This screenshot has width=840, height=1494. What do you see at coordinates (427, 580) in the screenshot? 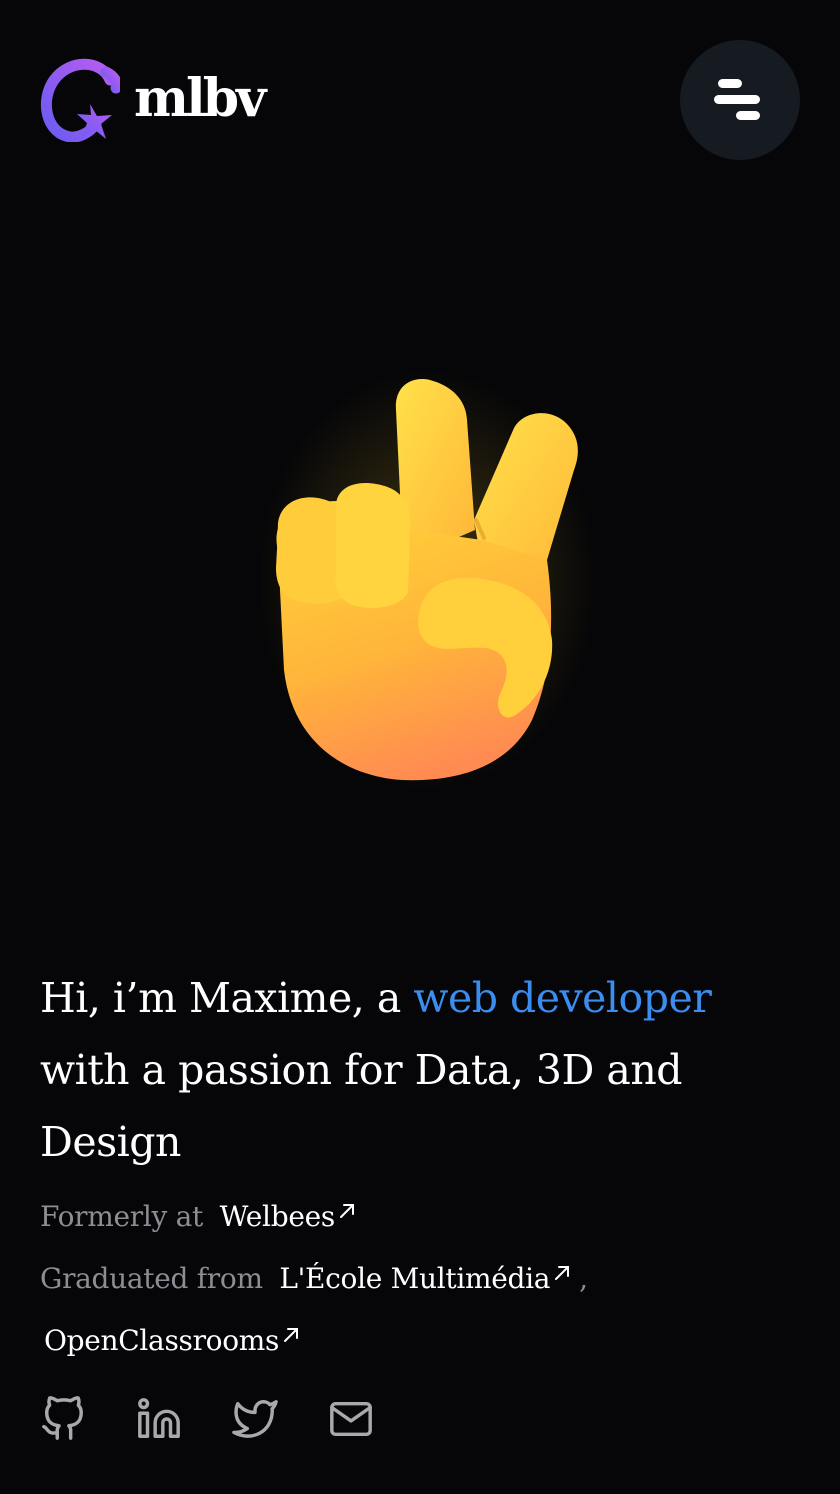
I see `victory-hand-icon` at bounding box center [427, 580].